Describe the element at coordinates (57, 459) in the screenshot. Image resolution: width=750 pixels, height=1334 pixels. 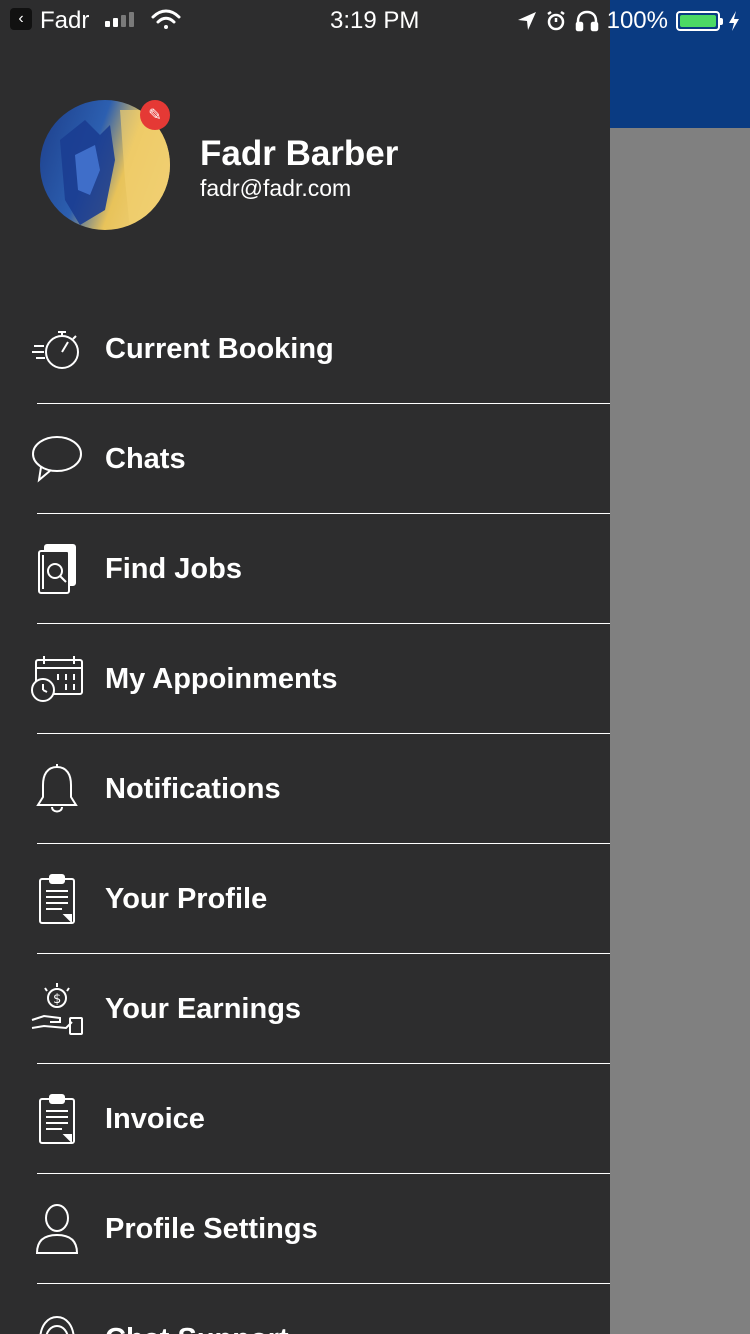
I see `chat-bubble-icon` at that location.